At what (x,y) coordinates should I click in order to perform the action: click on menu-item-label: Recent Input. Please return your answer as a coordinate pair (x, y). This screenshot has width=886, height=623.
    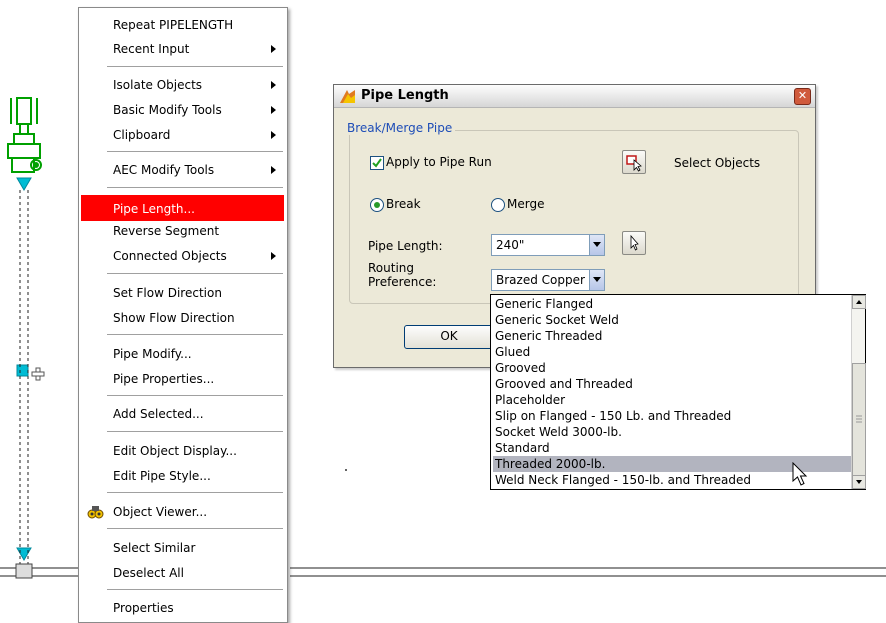
    Looking at the image, I should click on (151, 49).